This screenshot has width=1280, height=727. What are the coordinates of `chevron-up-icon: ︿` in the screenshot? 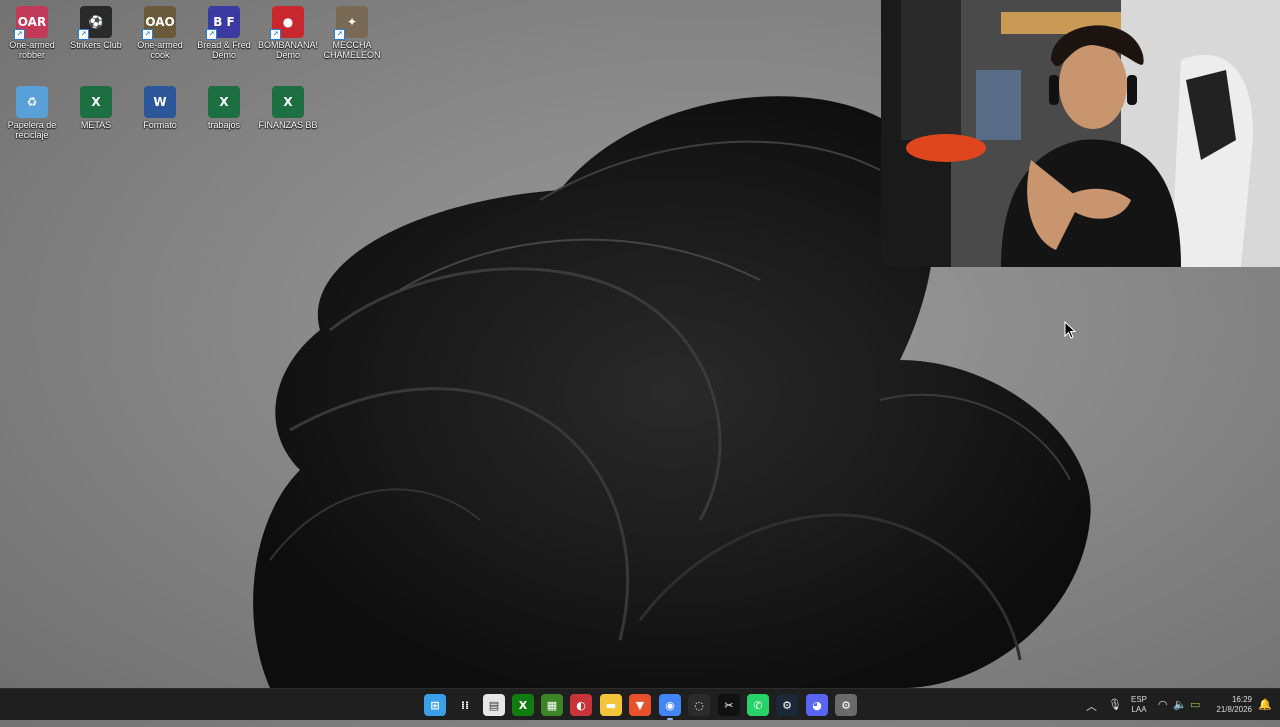 It's located at (1091, 706).